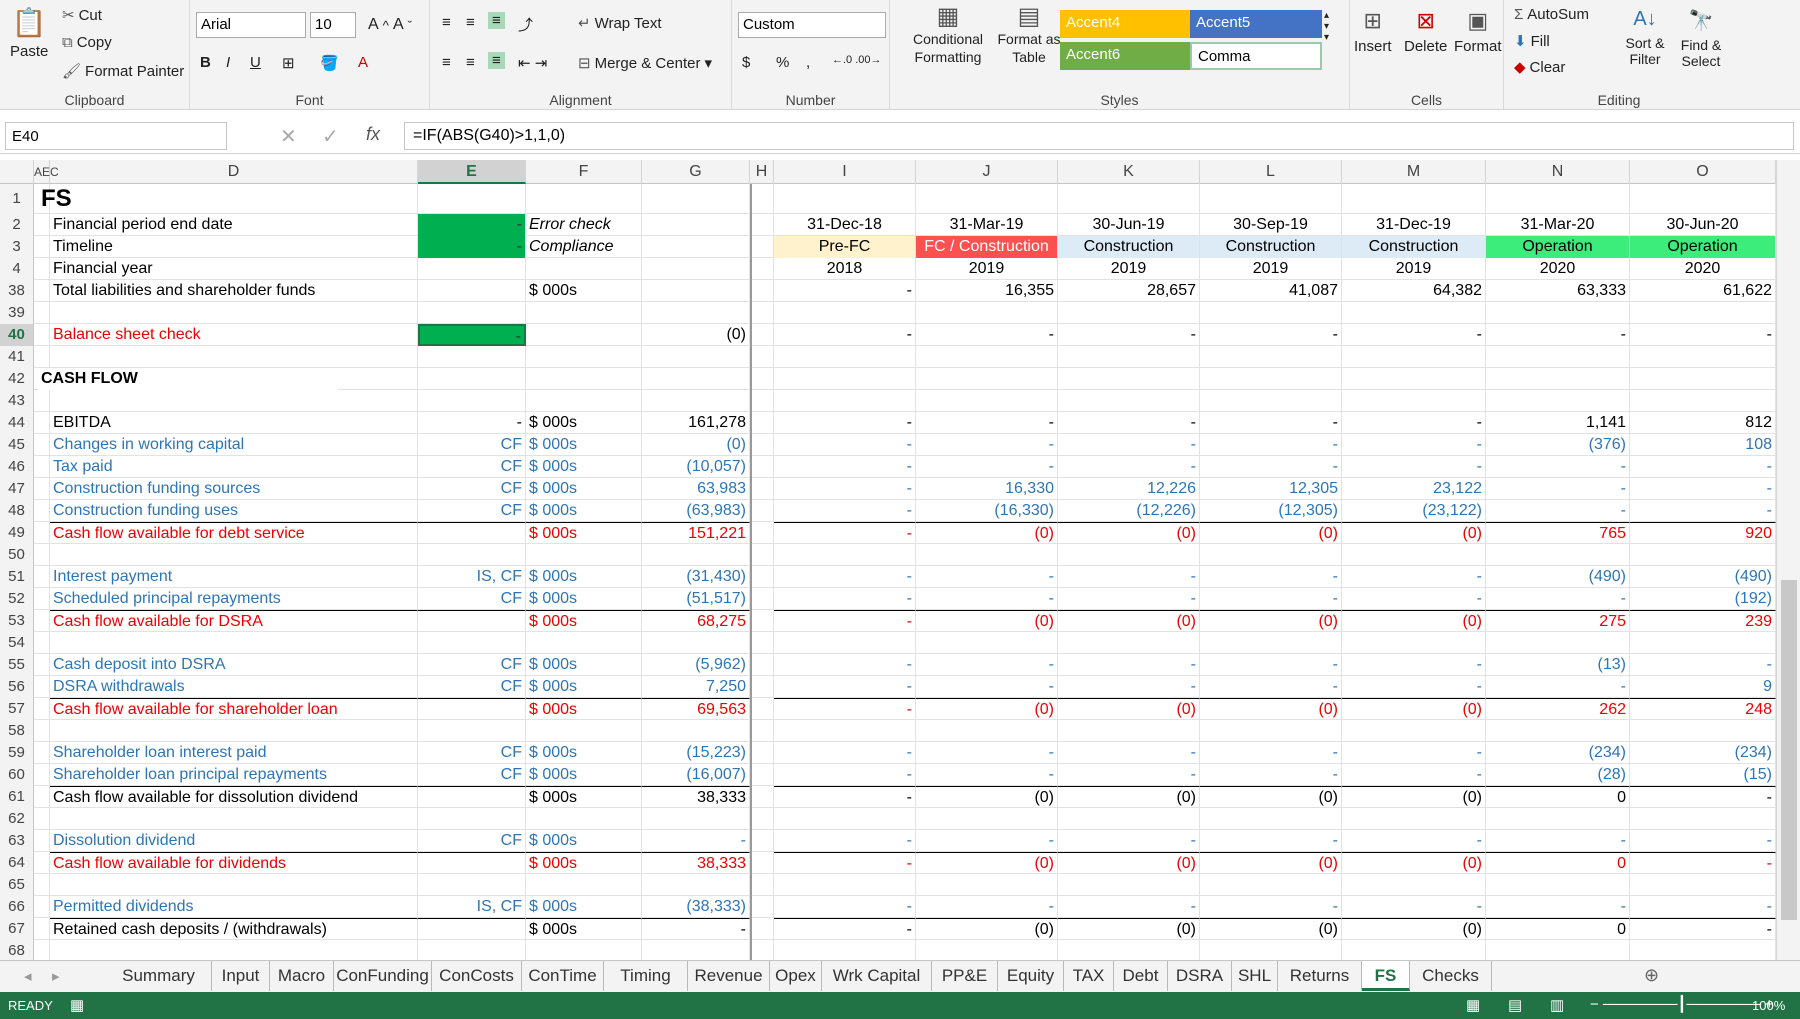  Describe the element at coordinates (234, 577) in the screenshot. I see `cell-d-51: Interest payment` at that location.